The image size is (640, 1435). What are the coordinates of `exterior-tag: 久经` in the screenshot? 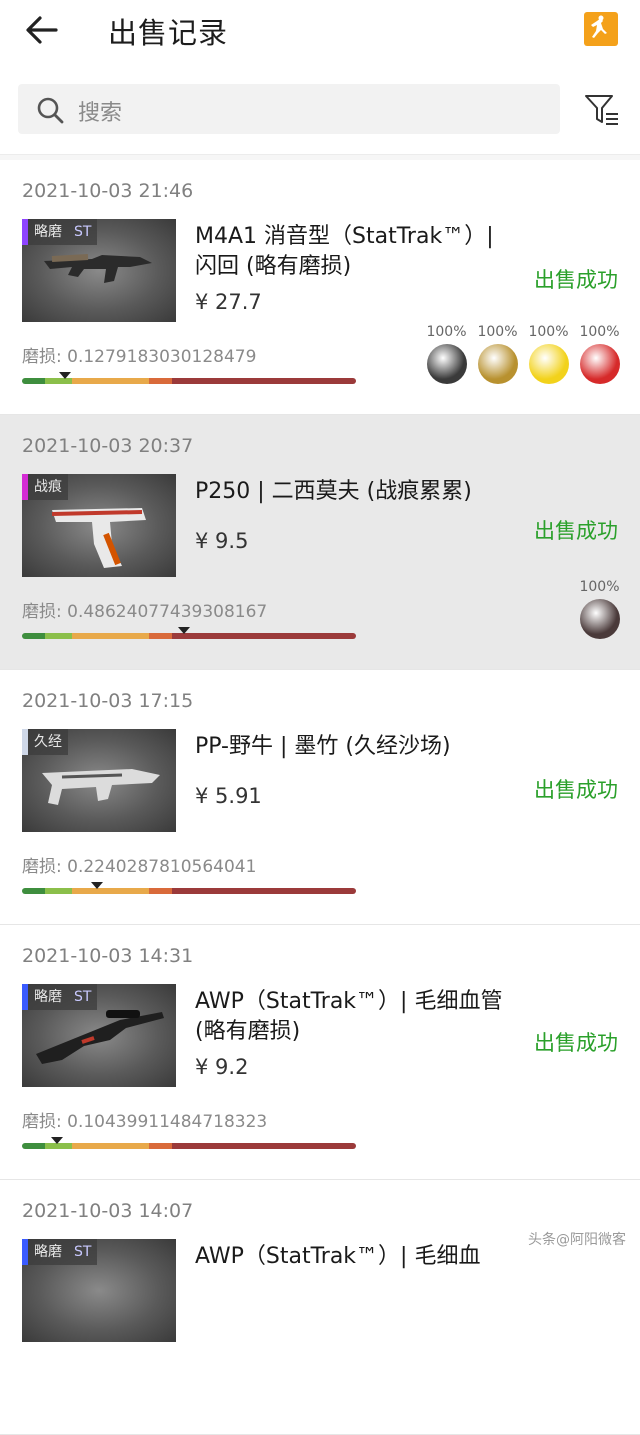 It's located at (48, 742).